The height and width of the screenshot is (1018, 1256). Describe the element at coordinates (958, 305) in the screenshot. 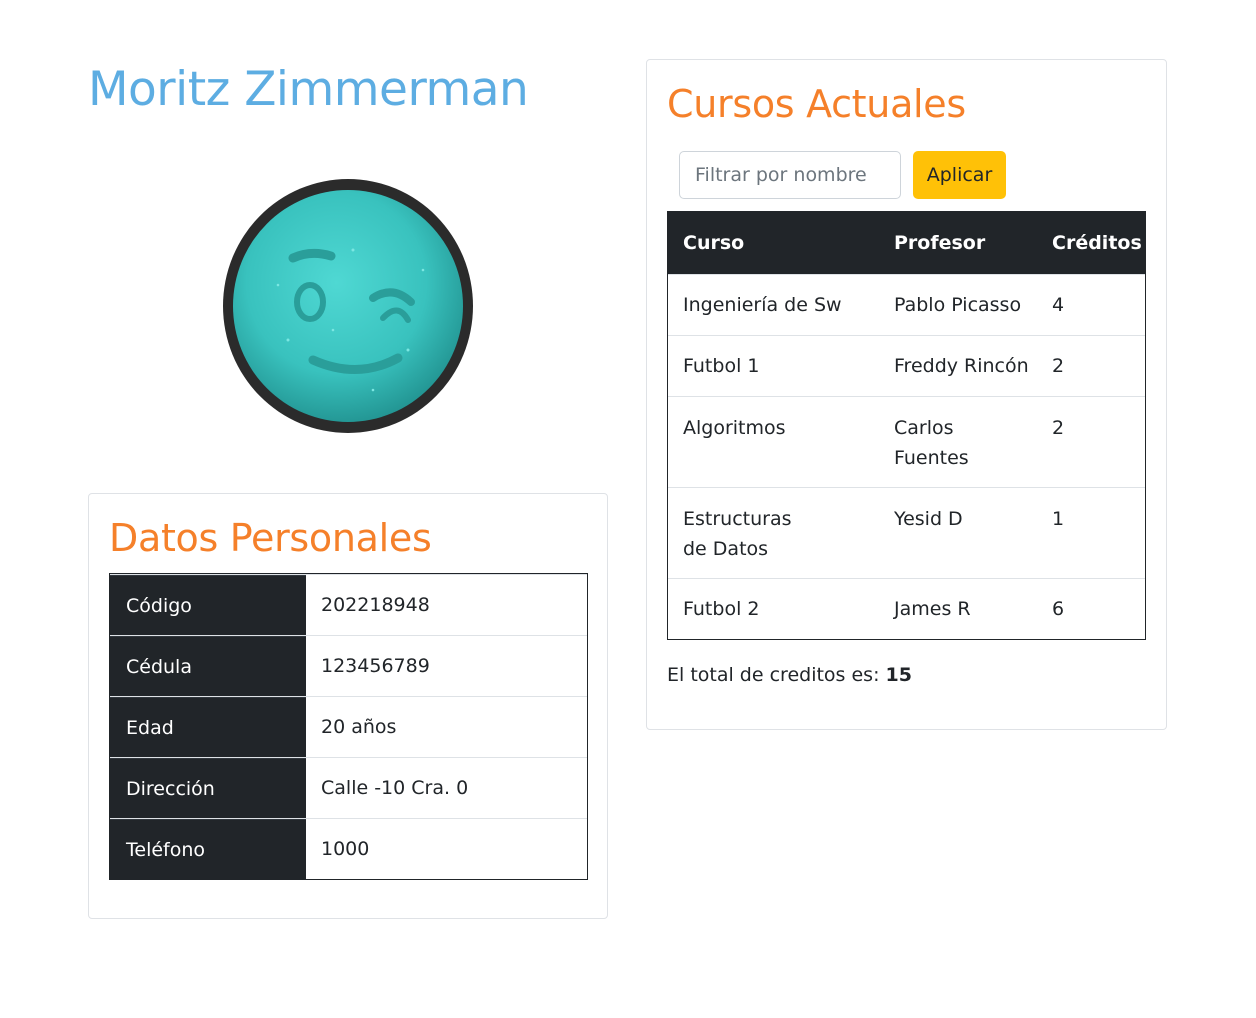

I see `course-professor: Pablo Picasso` at that location.